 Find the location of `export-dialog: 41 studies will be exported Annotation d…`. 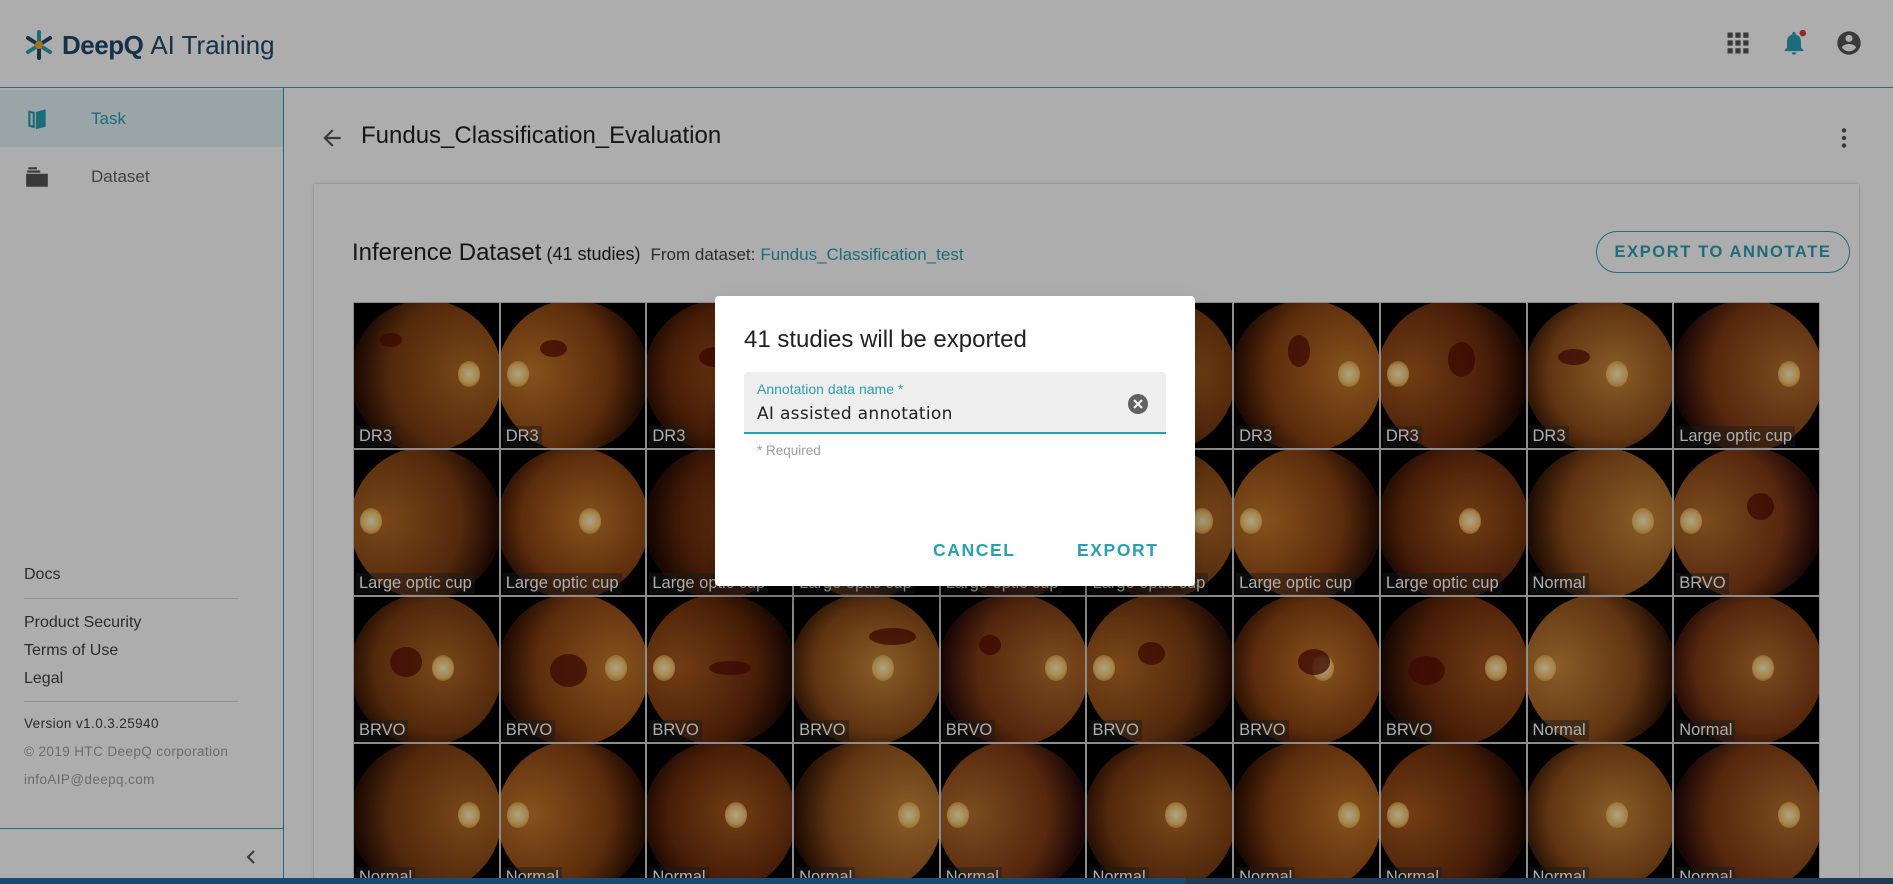

export-dialog: 41 studies will be exported Annotation d… is located at coordinates (955, 441).